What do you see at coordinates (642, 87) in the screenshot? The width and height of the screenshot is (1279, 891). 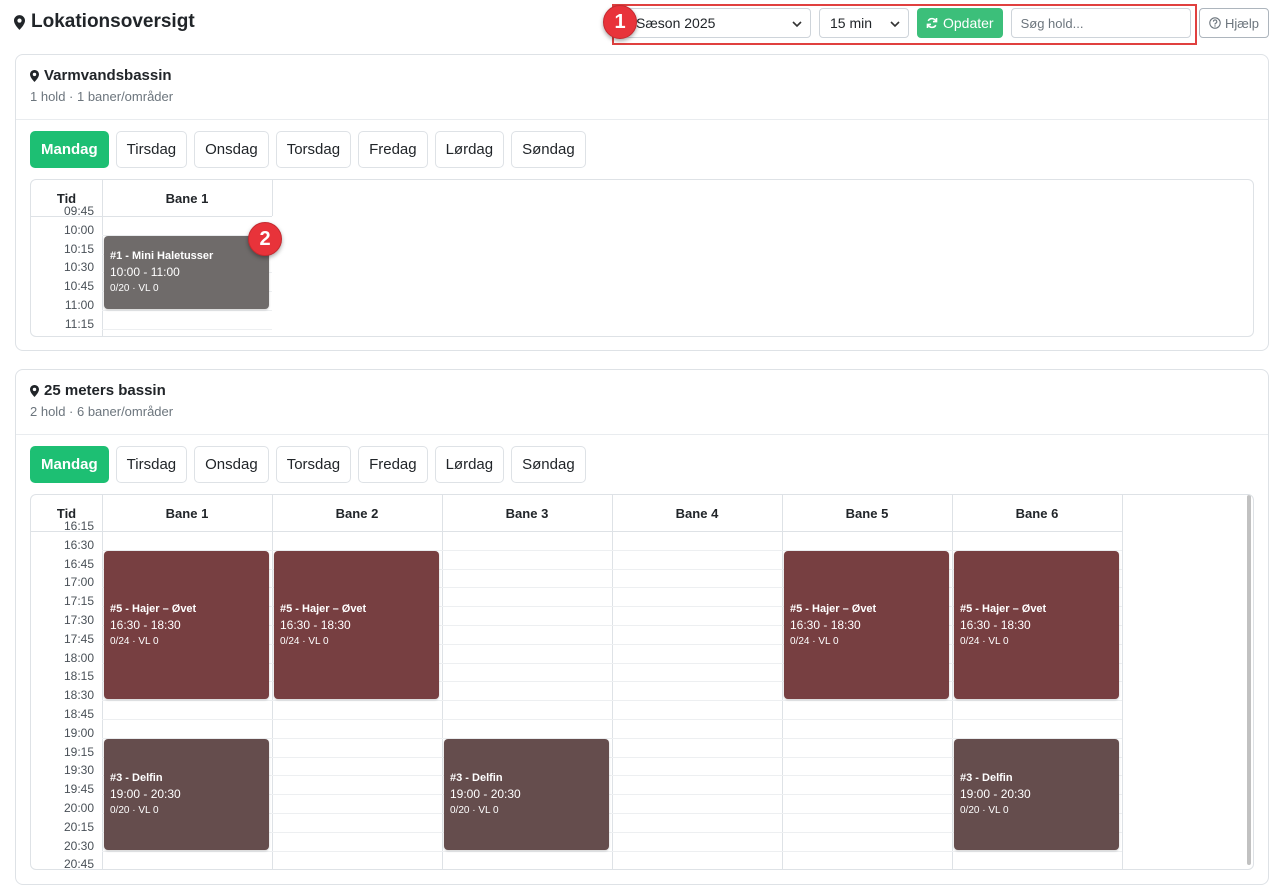 I see `location-header: Varmvandsbassin 1 hold · 1 baner/områder` at bounding box center [642, 87].